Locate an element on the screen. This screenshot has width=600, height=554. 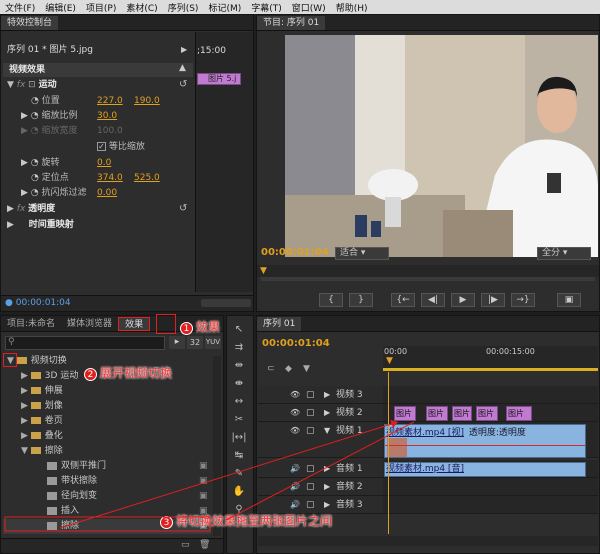
menu-item: 编辑(E) is located at coordinates (60, 7).